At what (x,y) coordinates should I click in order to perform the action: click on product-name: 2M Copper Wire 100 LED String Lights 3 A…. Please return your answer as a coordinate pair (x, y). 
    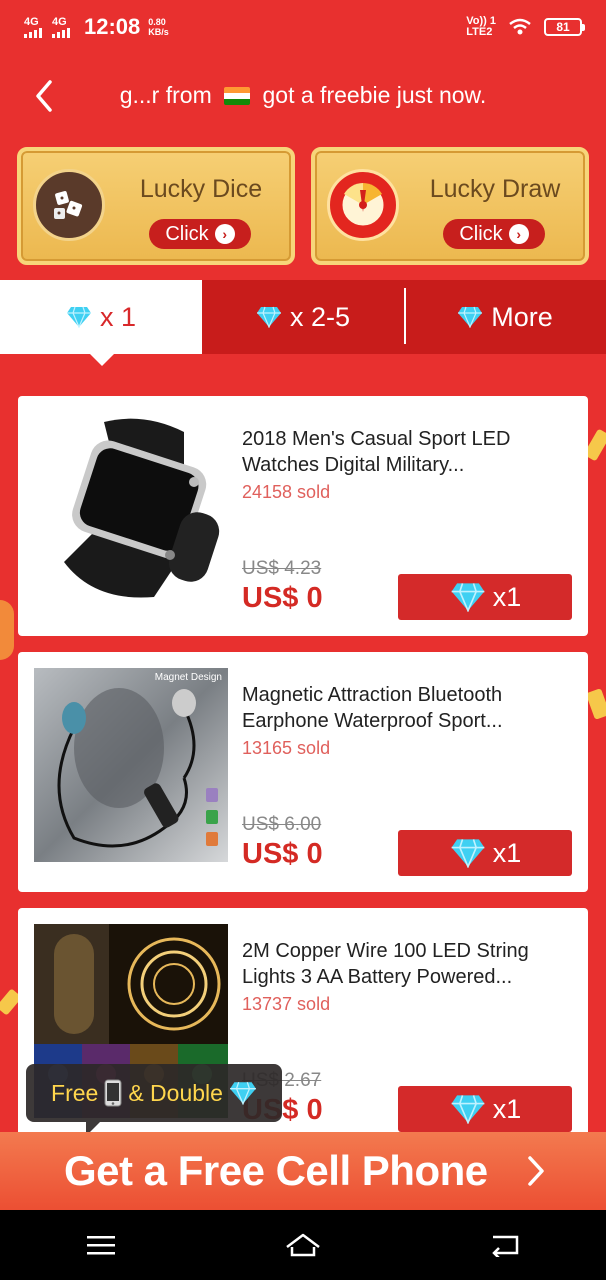
    Looking at the image, I should click on (407, 964).